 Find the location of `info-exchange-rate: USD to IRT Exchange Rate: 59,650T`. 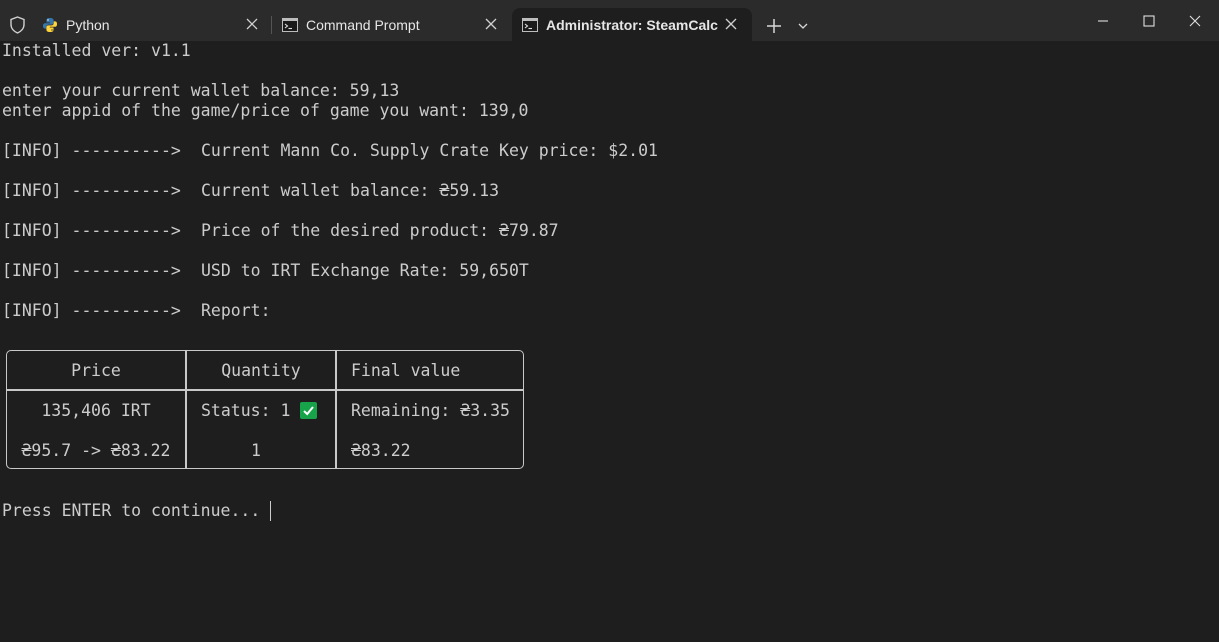

info-exchange-rate: USD to IRT Exchange Rate: 59,650T is located at coordinates (365, 270).